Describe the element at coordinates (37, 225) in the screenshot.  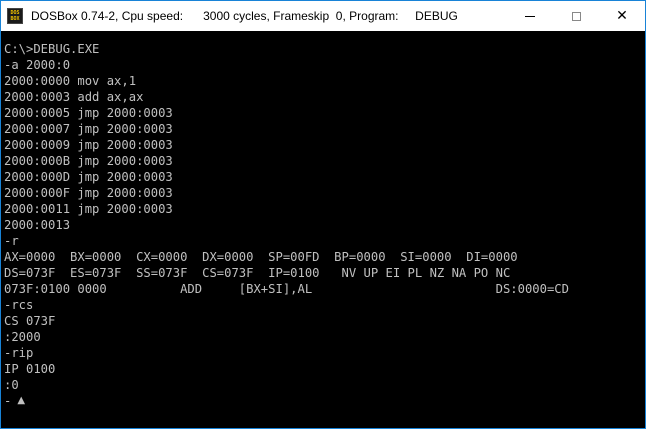
I see `console-line: 2000:0013` at that location.